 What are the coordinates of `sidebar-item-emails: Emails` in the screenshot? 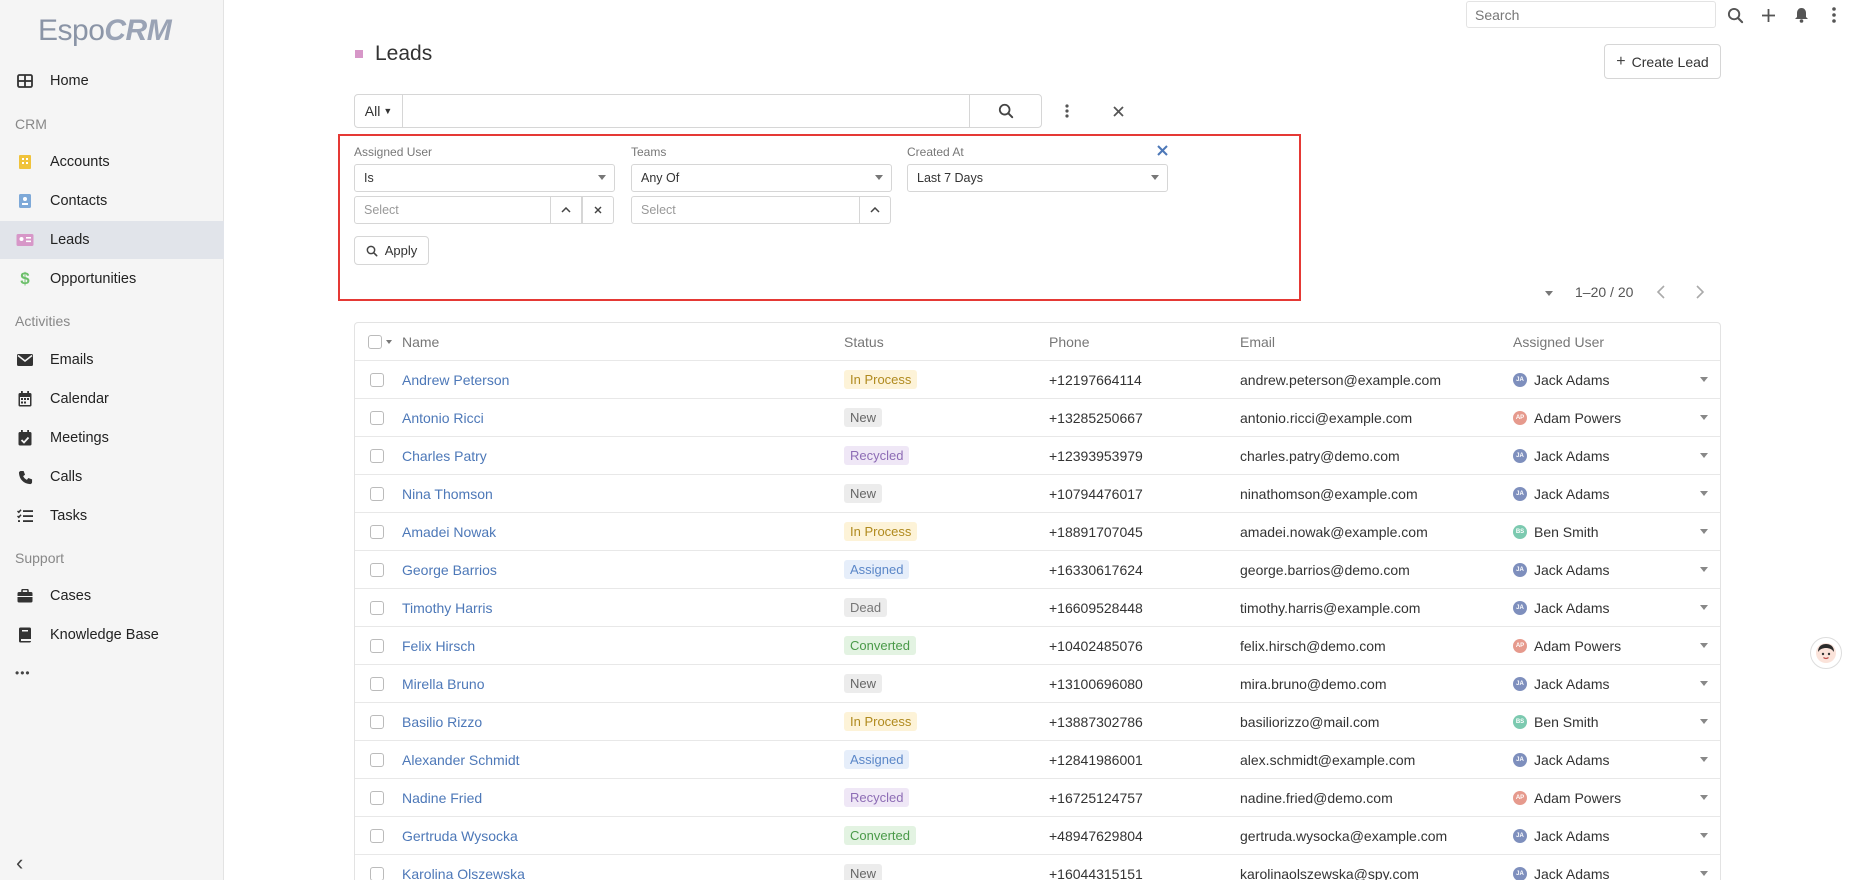 It's located at (112, 360).